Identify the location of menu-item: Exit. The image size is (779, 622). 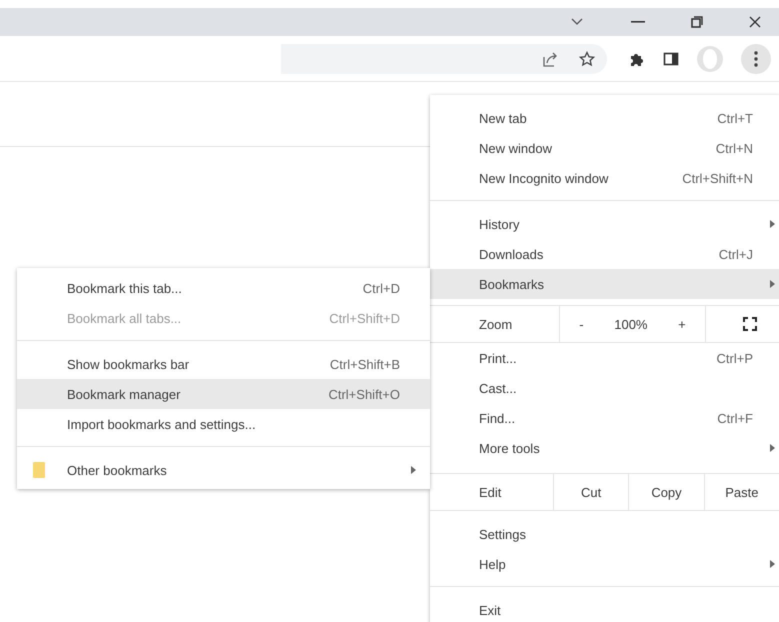
(604, 608).